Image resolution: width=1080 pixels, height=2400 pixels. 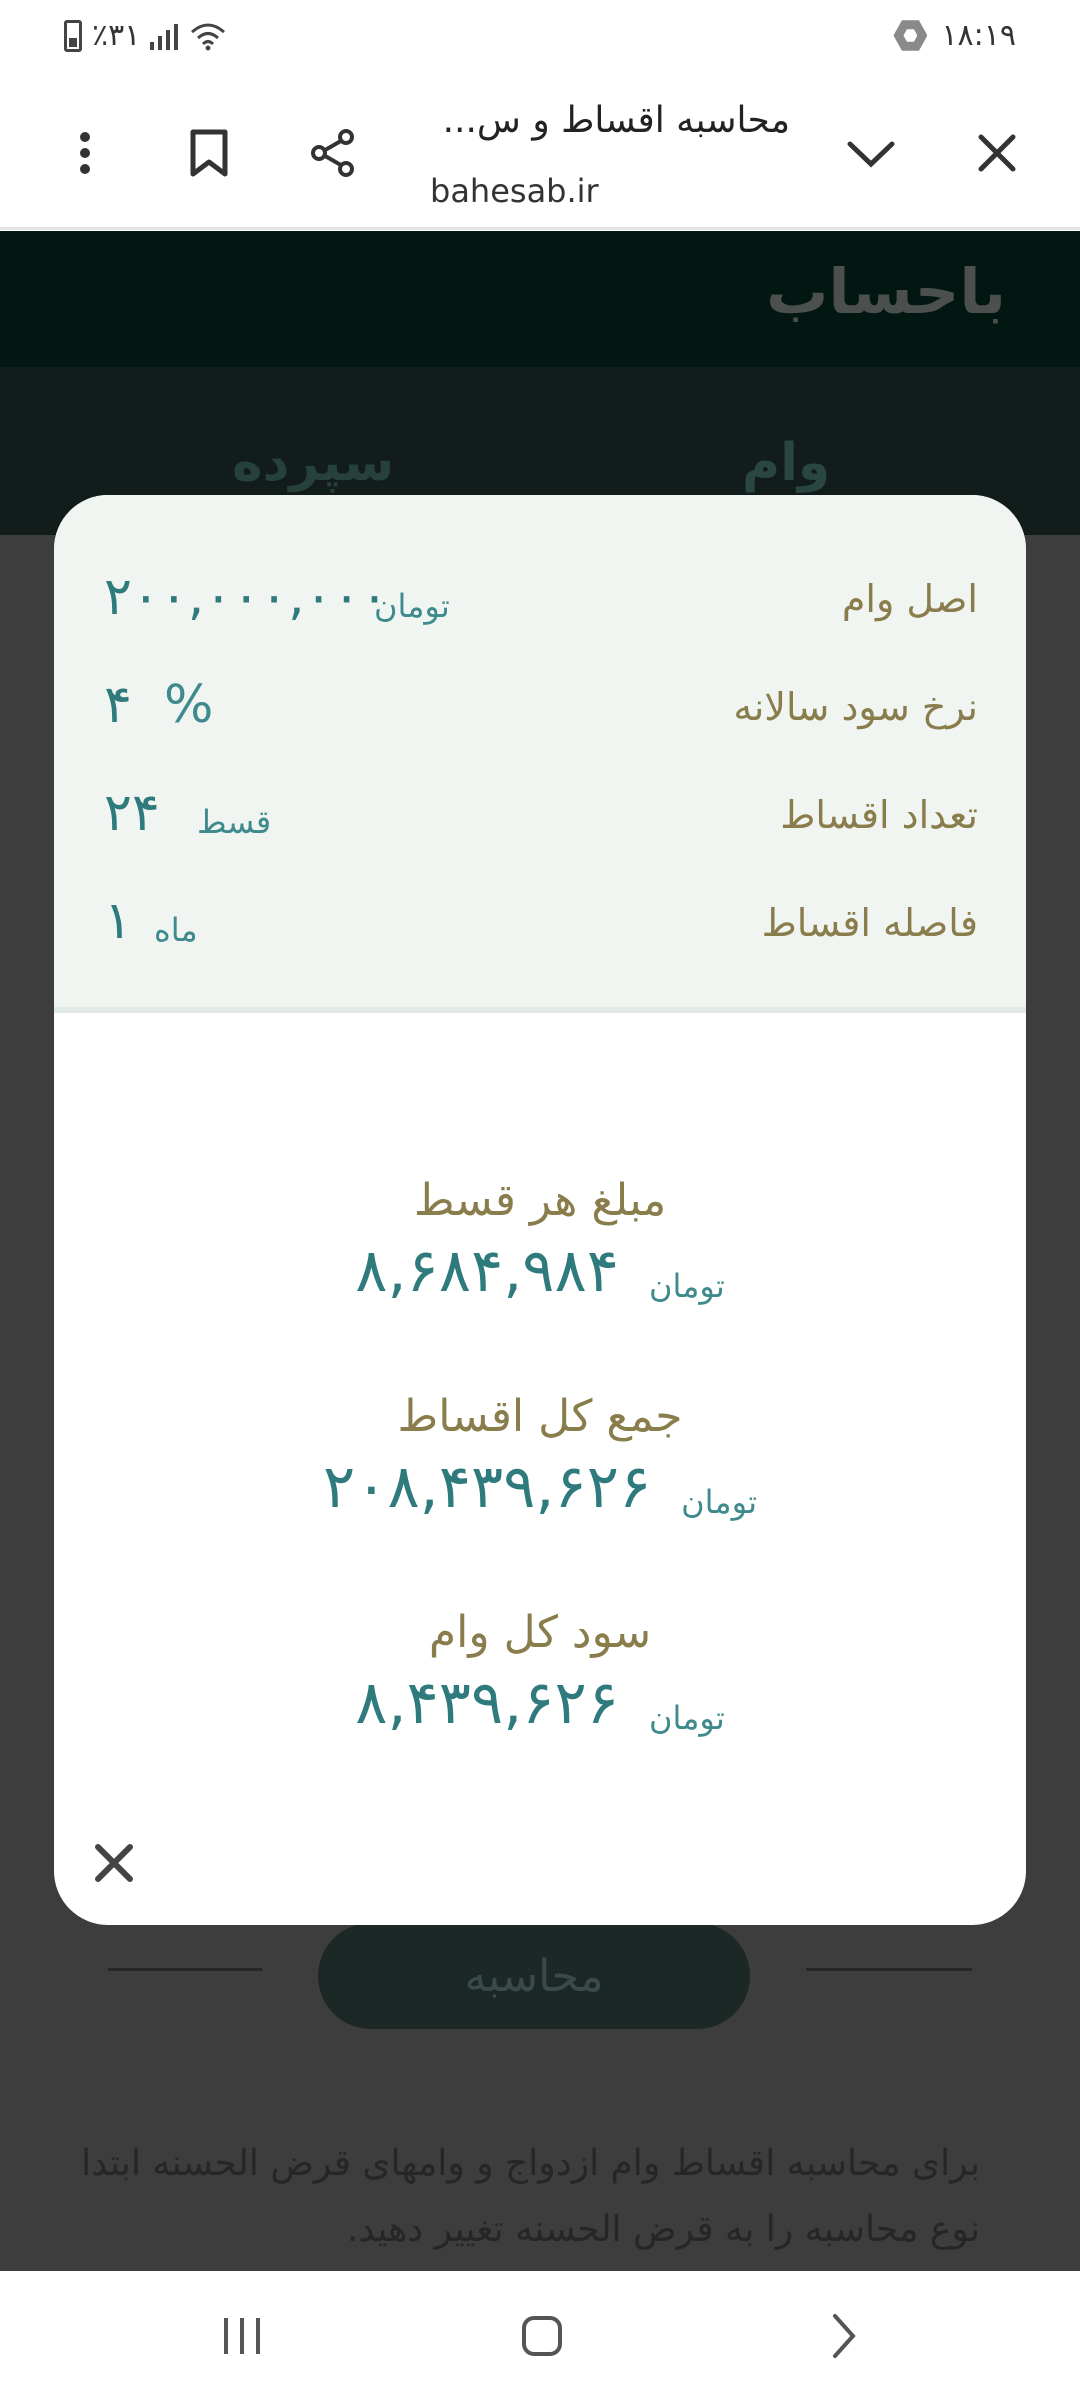 I want to click on summary-value: ۲۰۰,۰۰۰,۰۰۰, so click(x=246, y=597).